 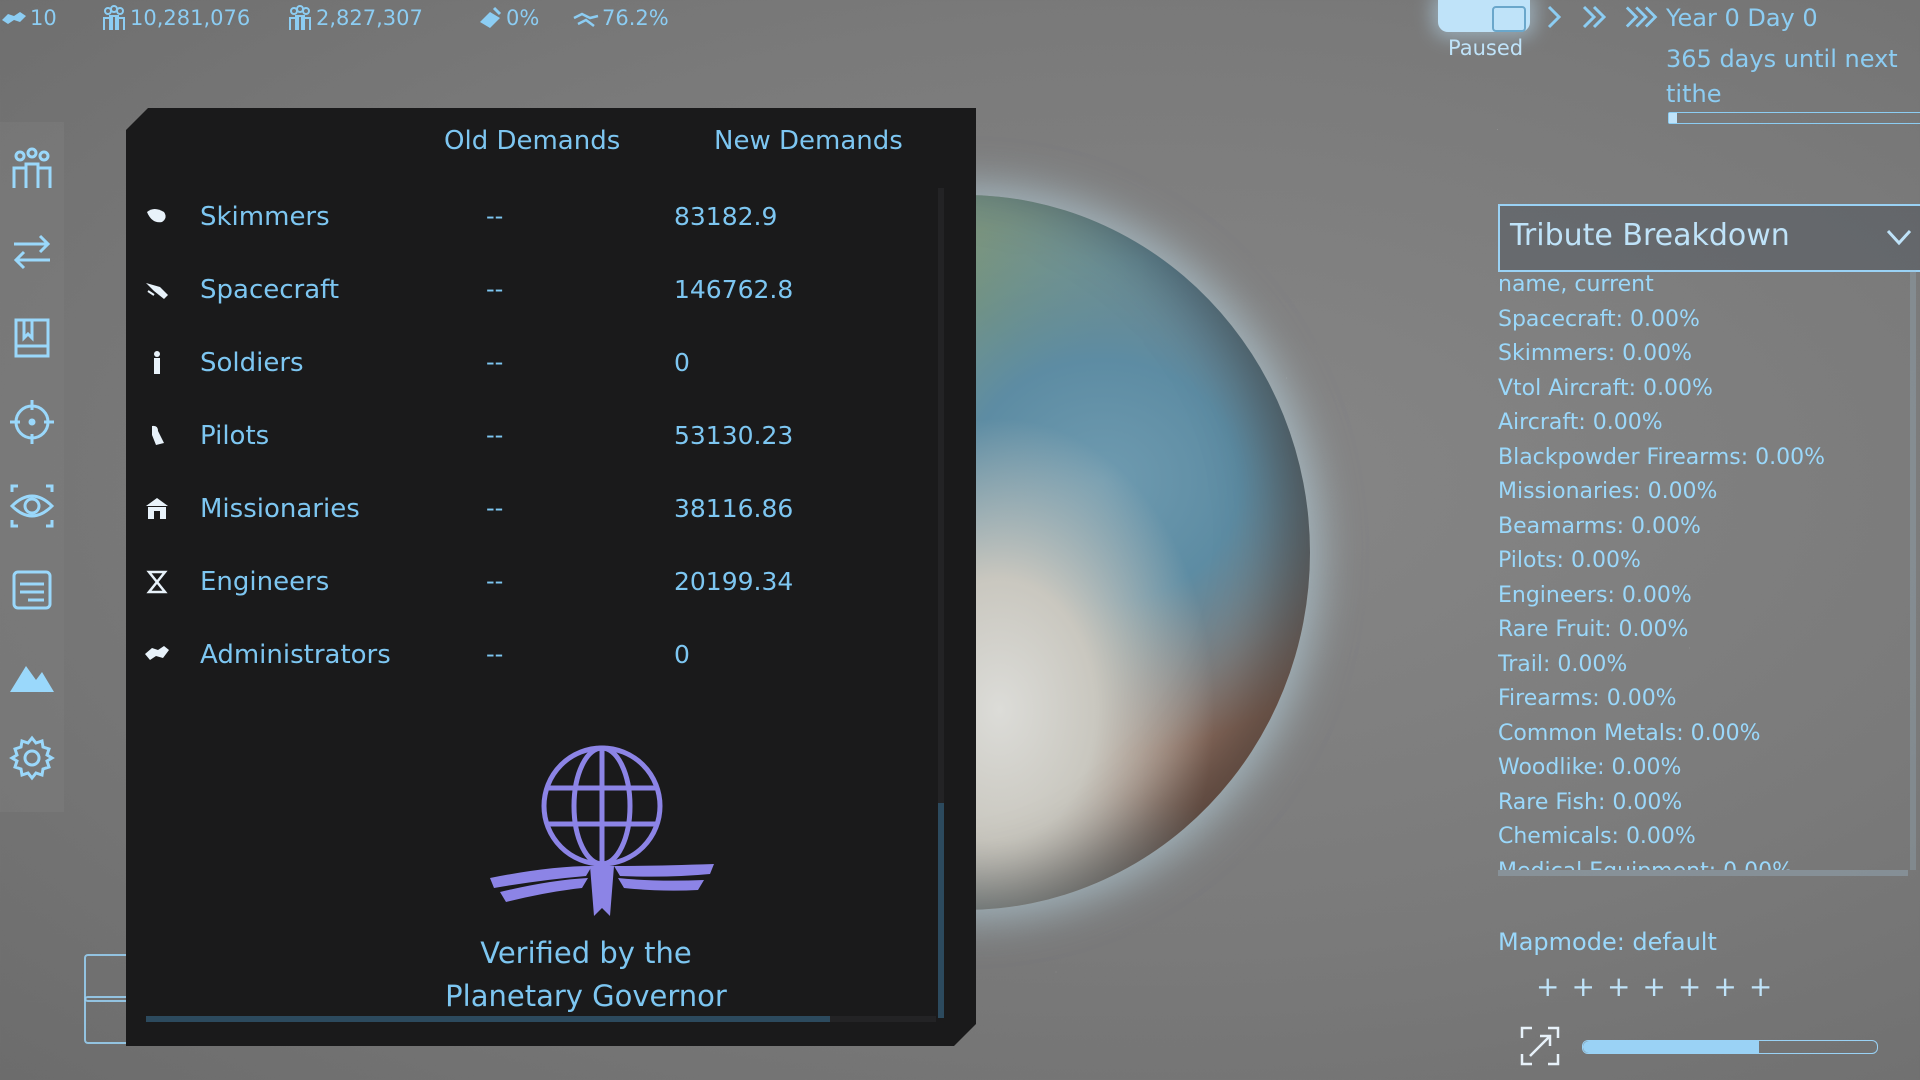 What do you see at coordinates (1590, 767) in the screenshot?
I see `tribute-list-item: Woodlike: 0.00%` at bounding box center [1590, 767].